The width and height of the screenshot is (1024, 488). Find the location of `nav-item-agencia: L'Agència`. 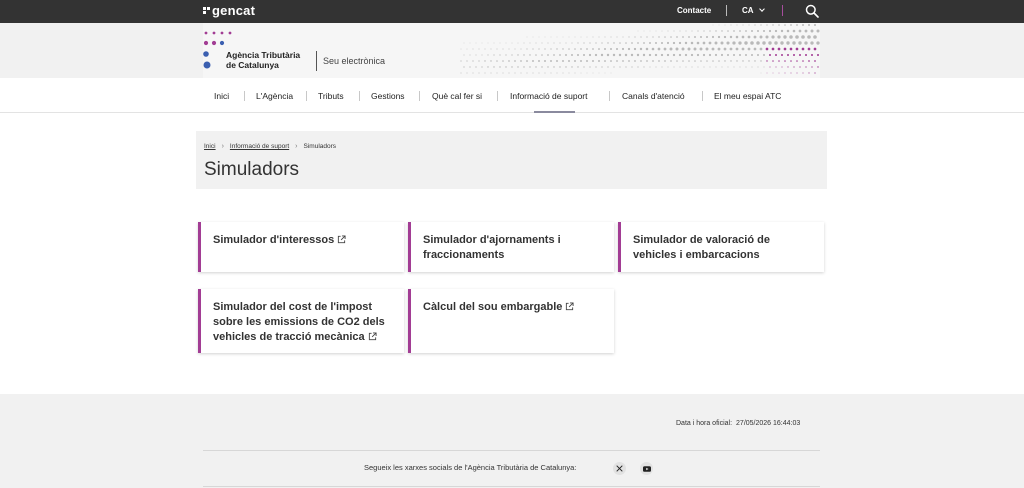

nav-item-agencia: L'Agència is located at coordinates (274, 96).